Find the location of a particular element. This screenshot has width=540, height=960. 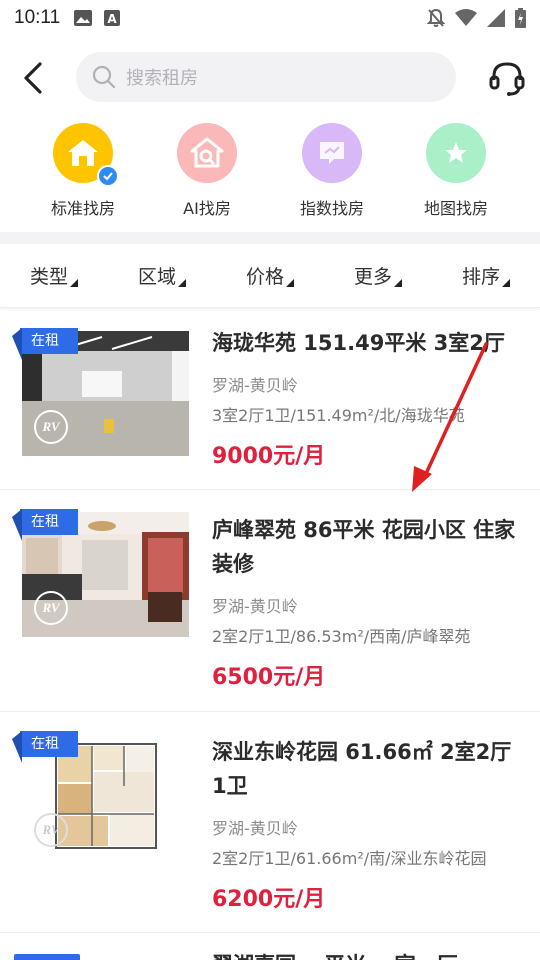

index-chat-icon is located at coordinates (332, 153).